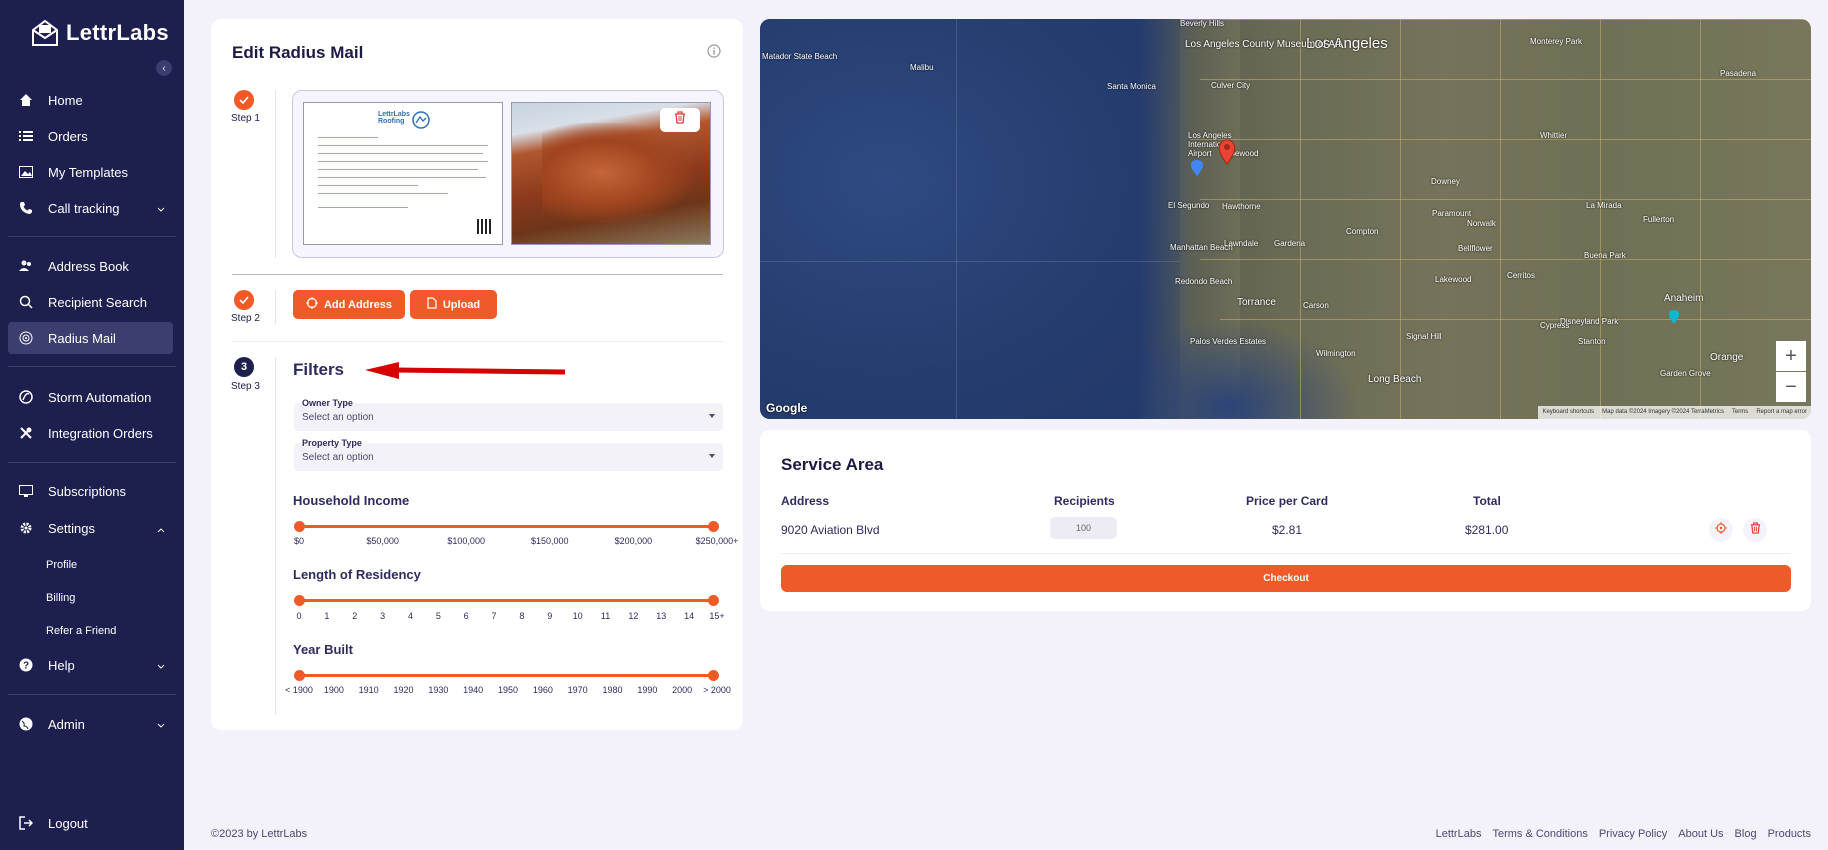  I want to click on slider-tick-label: 1990, so click(647, 690).